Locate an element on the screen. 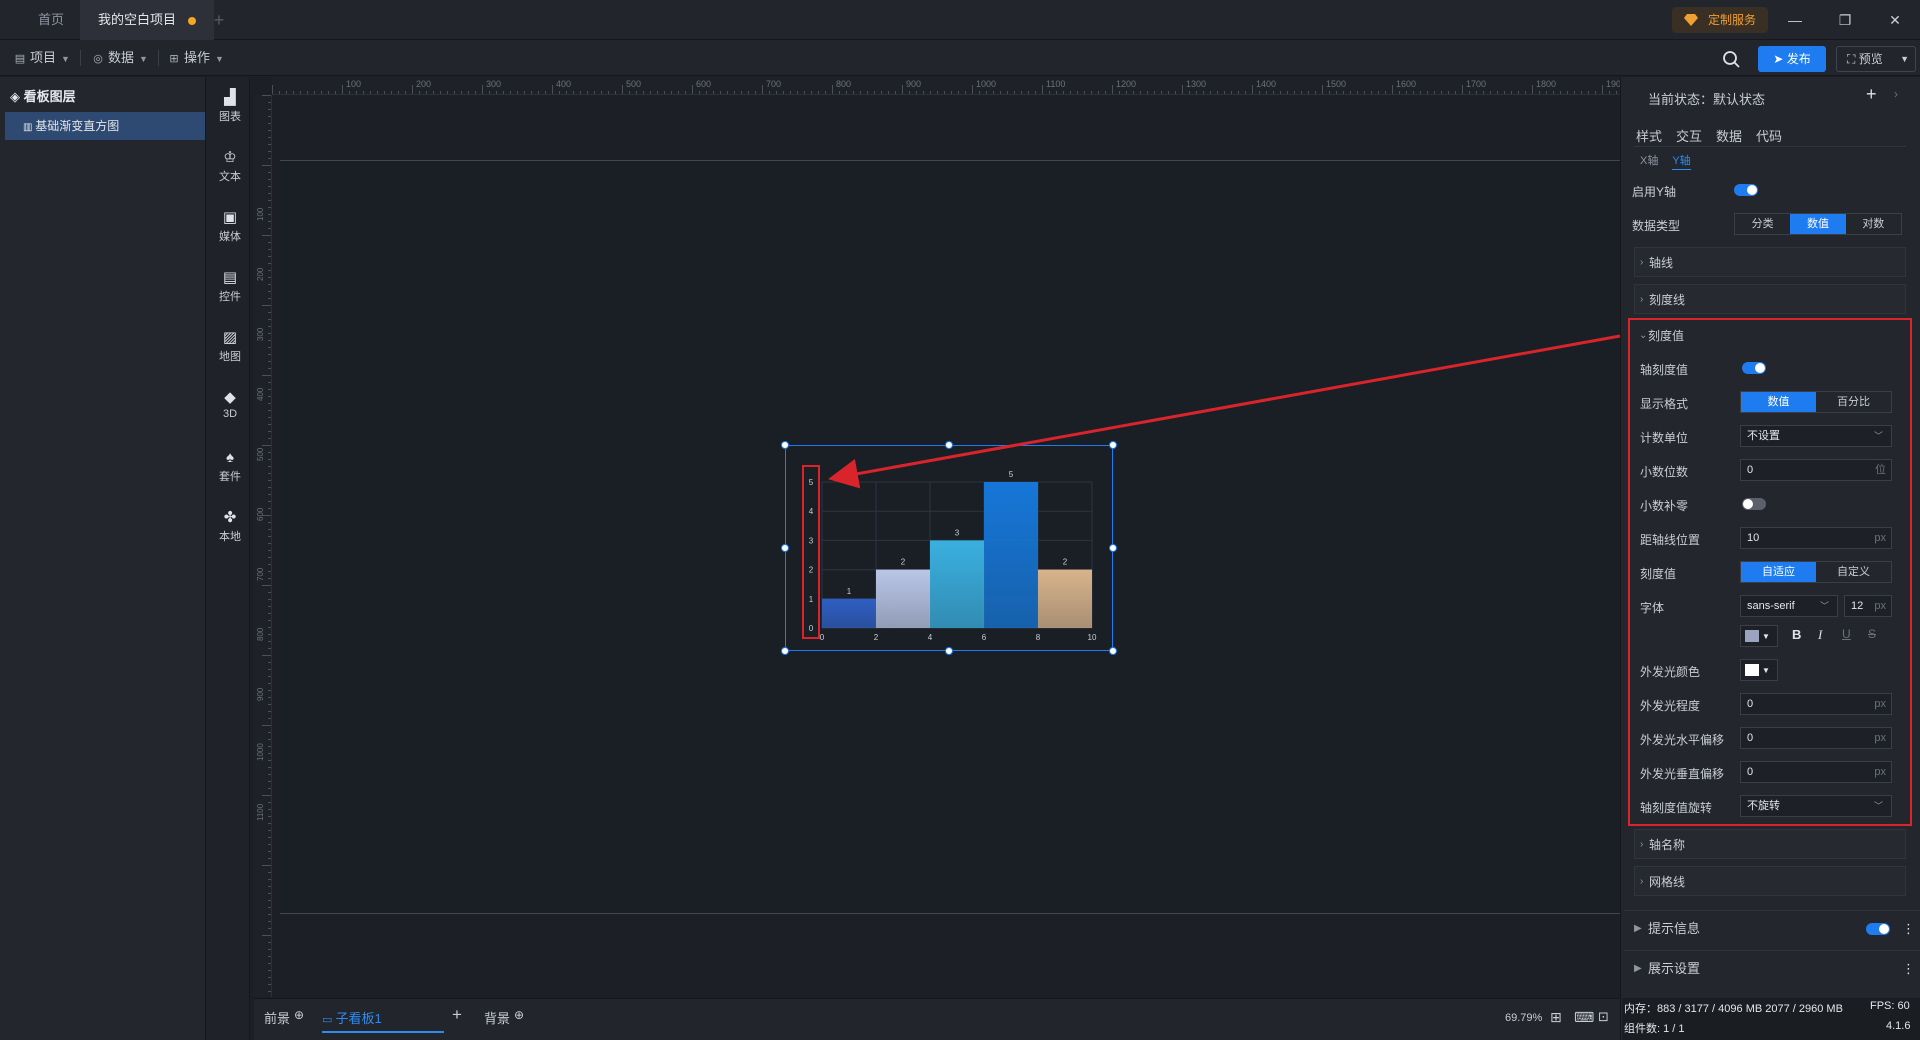 This screenshot has height=1040, width=1920. preview-button: ⛶ 预览 ▼ is located at coordinates (1876, 59).